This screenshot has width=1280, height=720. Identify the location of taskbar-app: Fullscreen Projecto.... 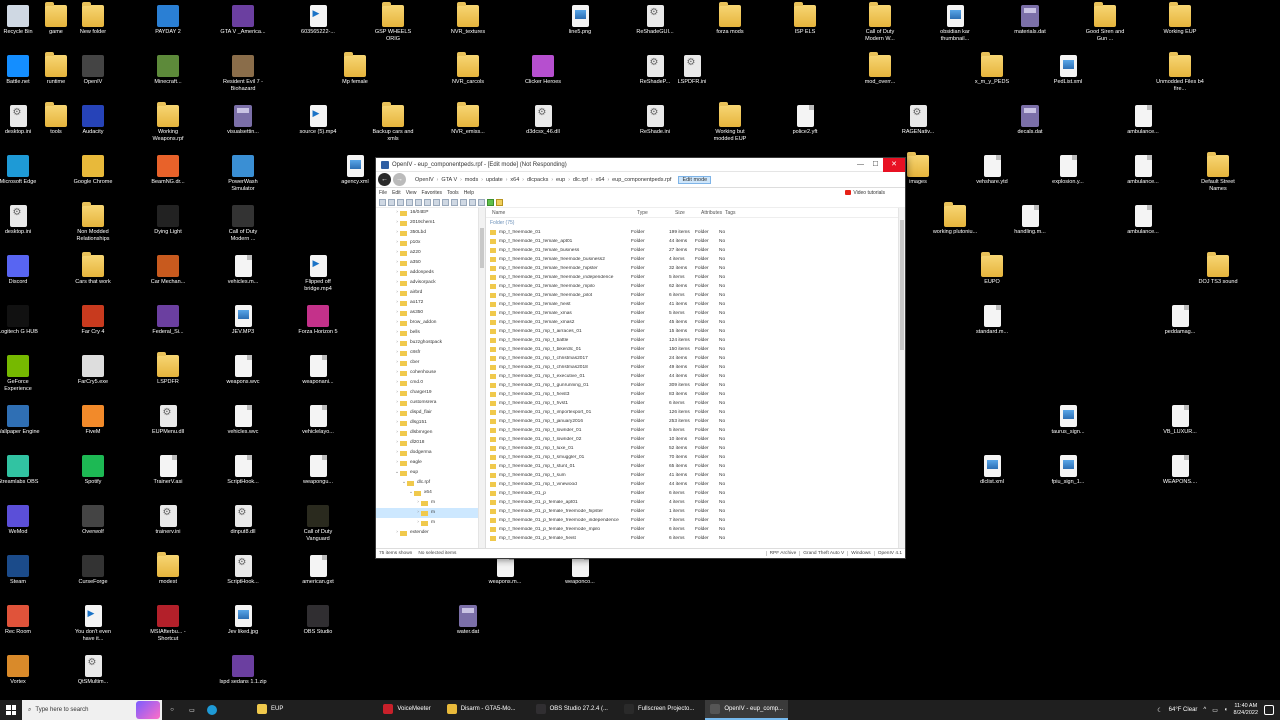
(659, 710).